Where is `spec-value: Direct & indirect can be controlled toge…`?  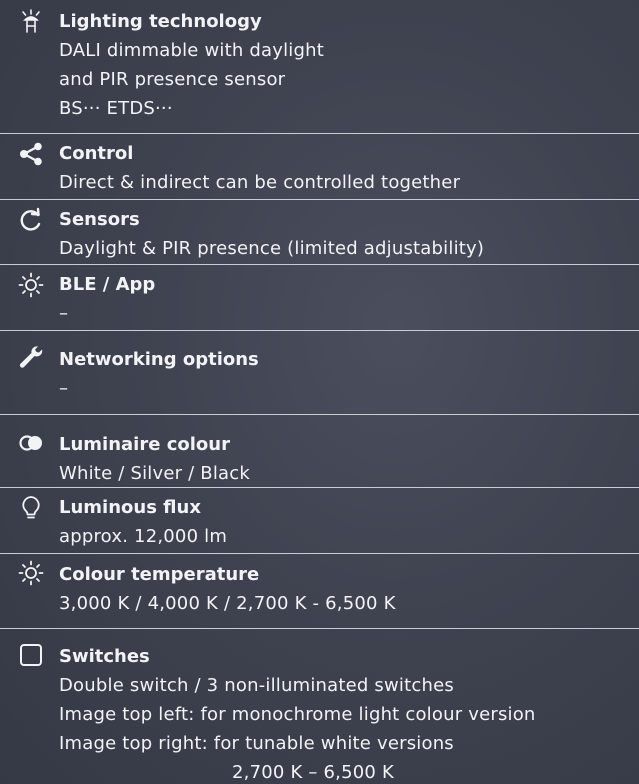 spec-value: Direct & indirect can be controlled toge… is located at coordinates (260, 182).